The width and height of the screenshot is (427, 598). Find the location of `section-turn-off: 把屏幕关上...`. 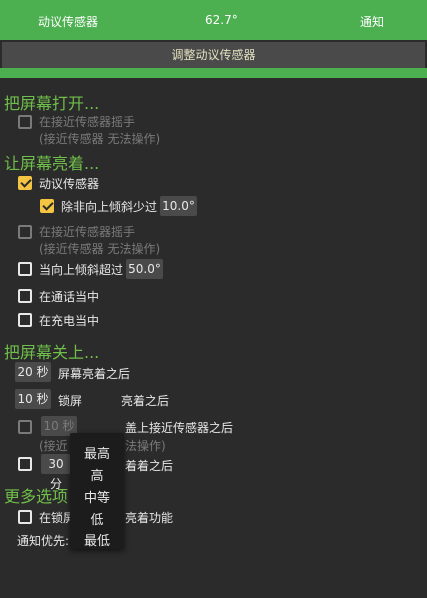

section-turn-off: 把屏幕关上... is located at coordinates (52, 352).